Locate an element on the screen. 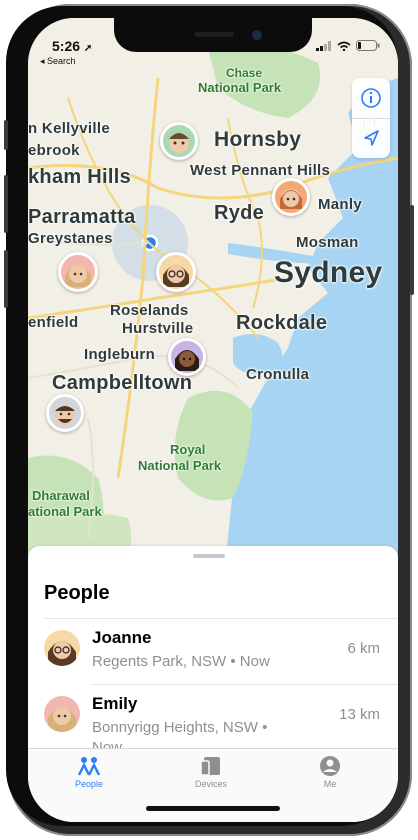 The height and width of the screenshot is (840, 418). tab-label: Devices is located at coordinates (210, 784).